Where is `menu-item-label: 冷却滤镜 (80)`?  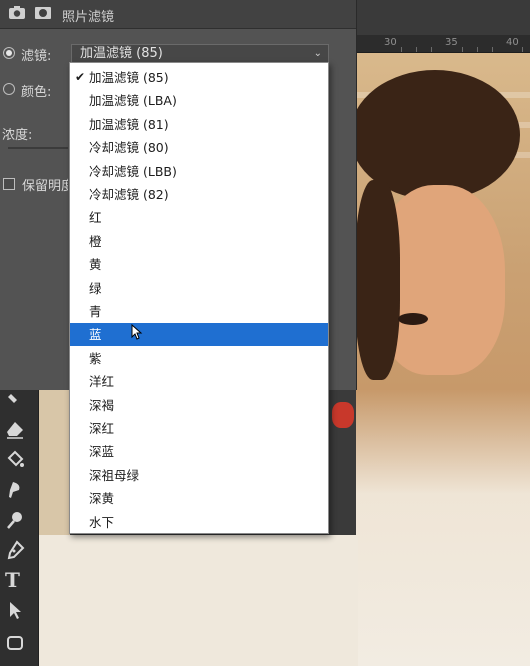
menu-item-label: 冷却滤镜 (80) is located at coordinates (129, 148).